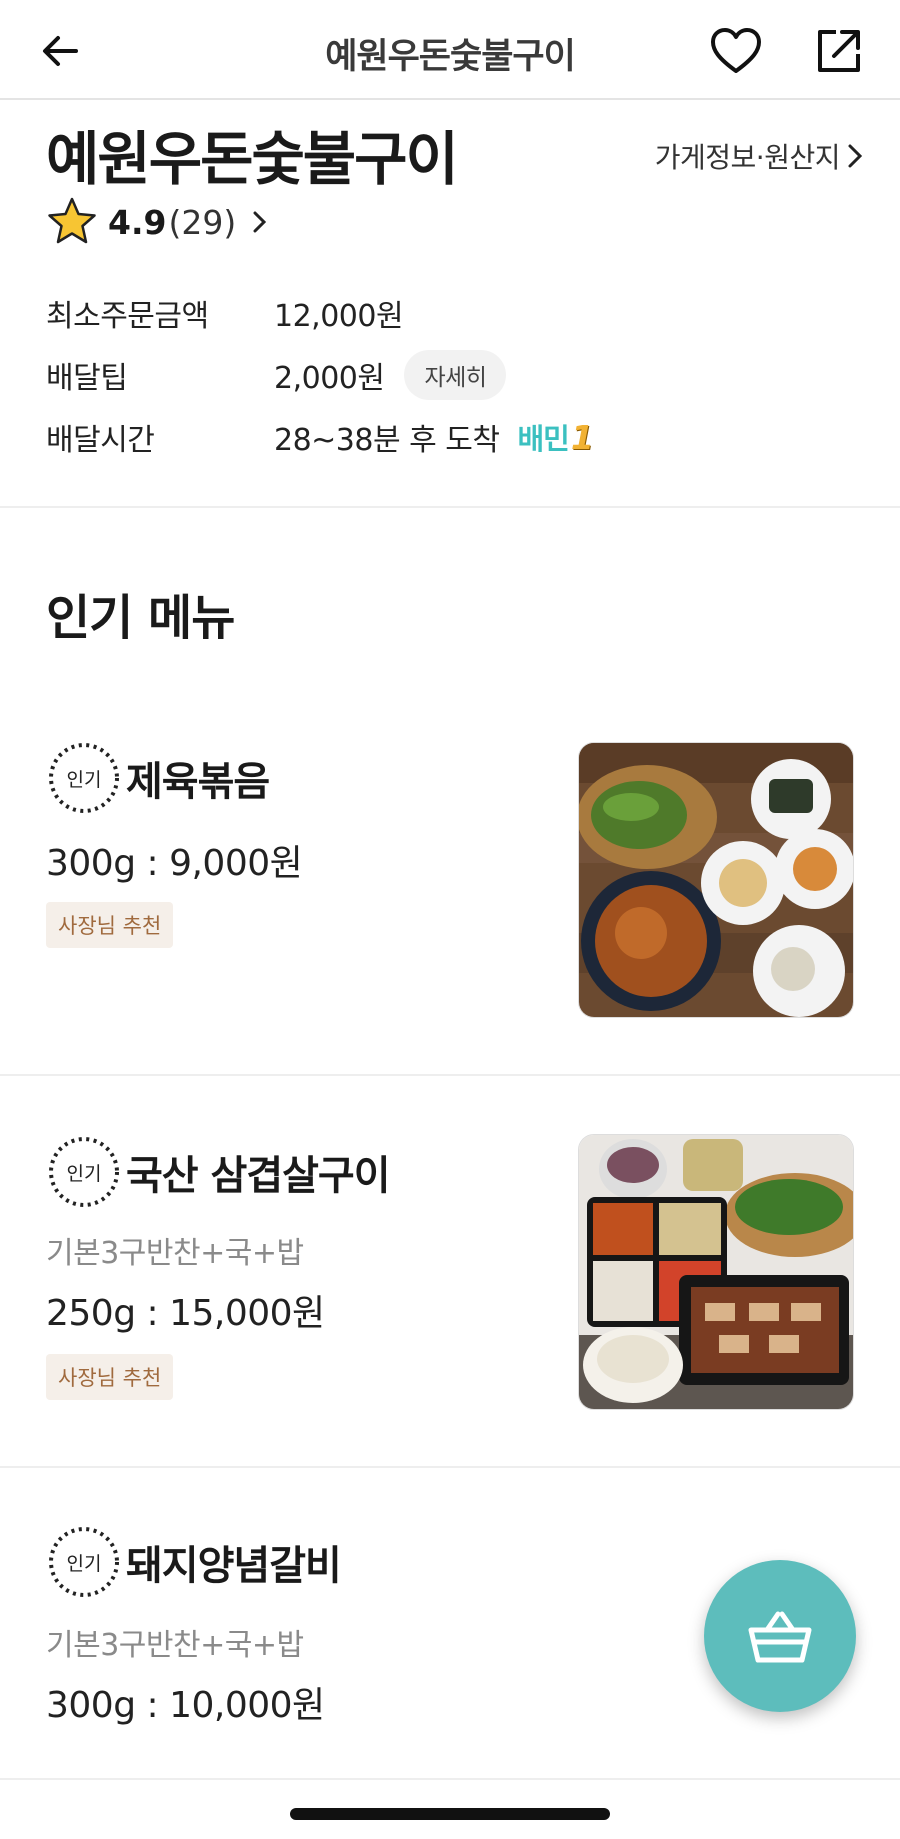 The width and height of the screenshot is (900, 1839). I want to click on store-info-link: 가게정보·원산지, so click(759, 156).